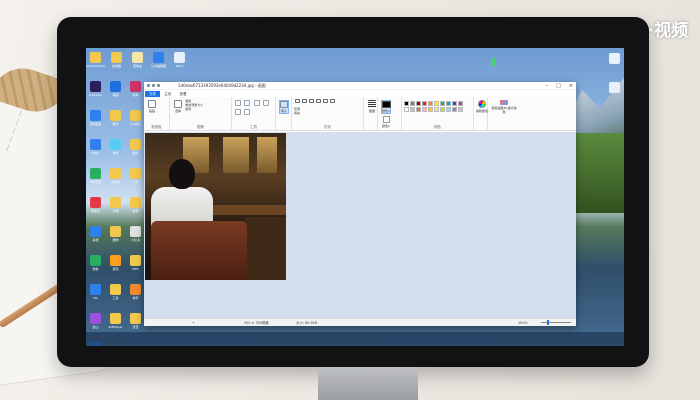  I want to click on paste-button: 粘贴, so click(152, 107).